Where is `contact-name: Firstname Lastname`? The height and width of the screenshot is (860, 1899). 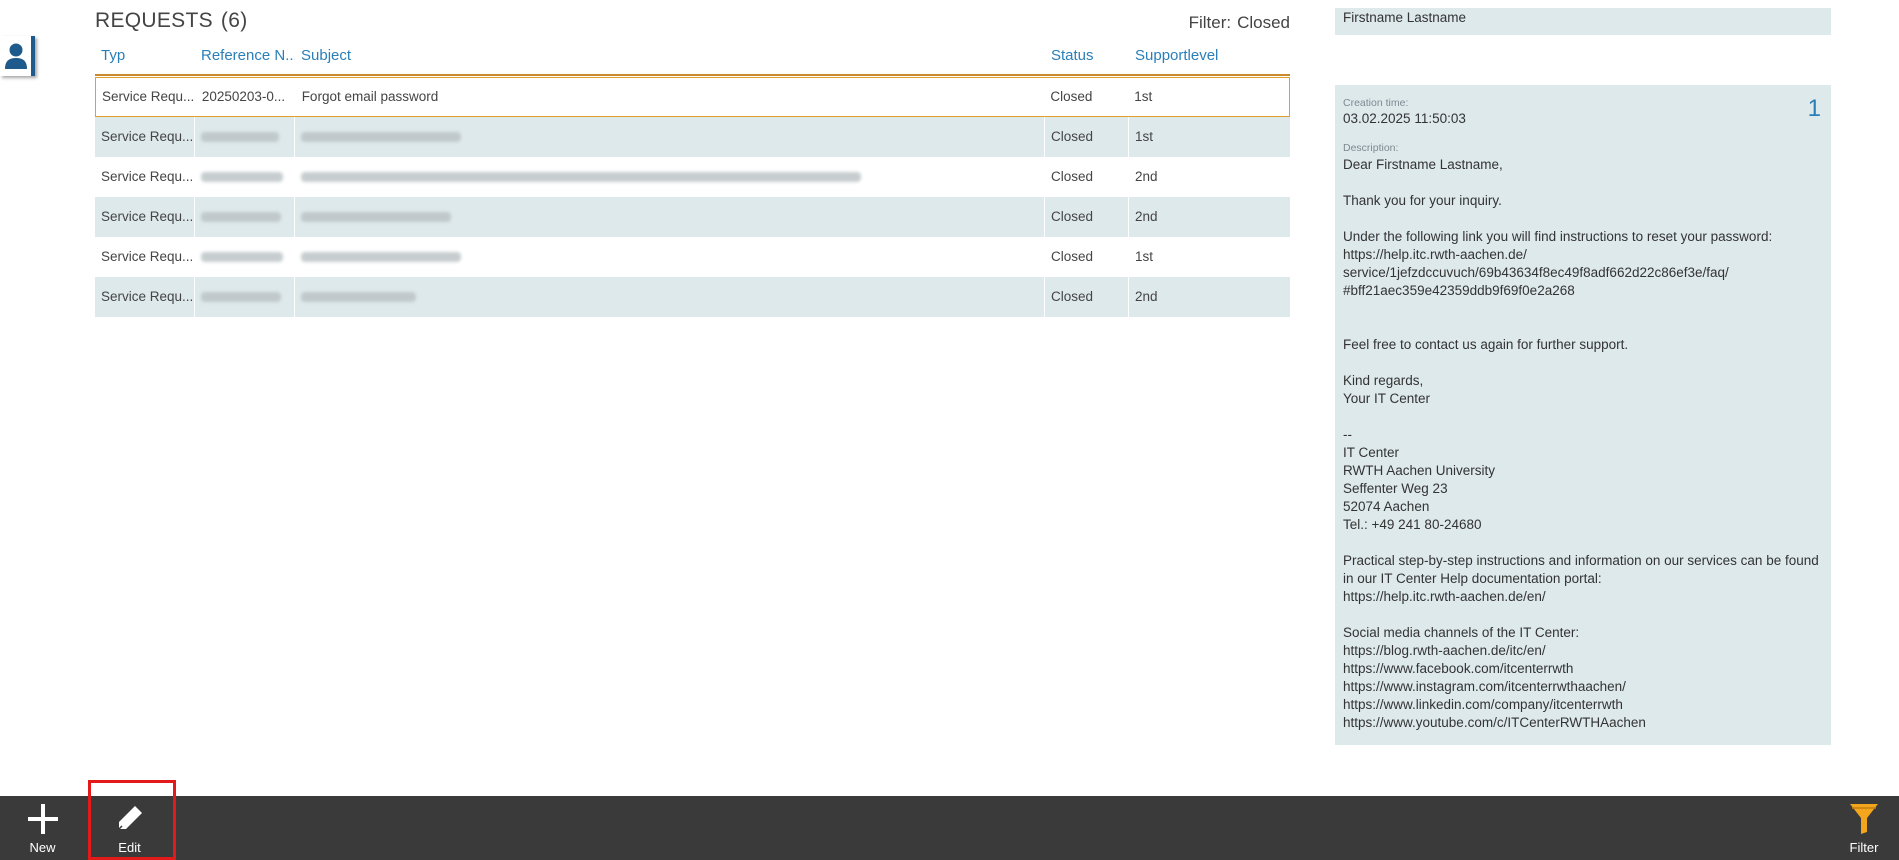
contact-name: Firstname Lastname is located at coordinates (1405, 17).